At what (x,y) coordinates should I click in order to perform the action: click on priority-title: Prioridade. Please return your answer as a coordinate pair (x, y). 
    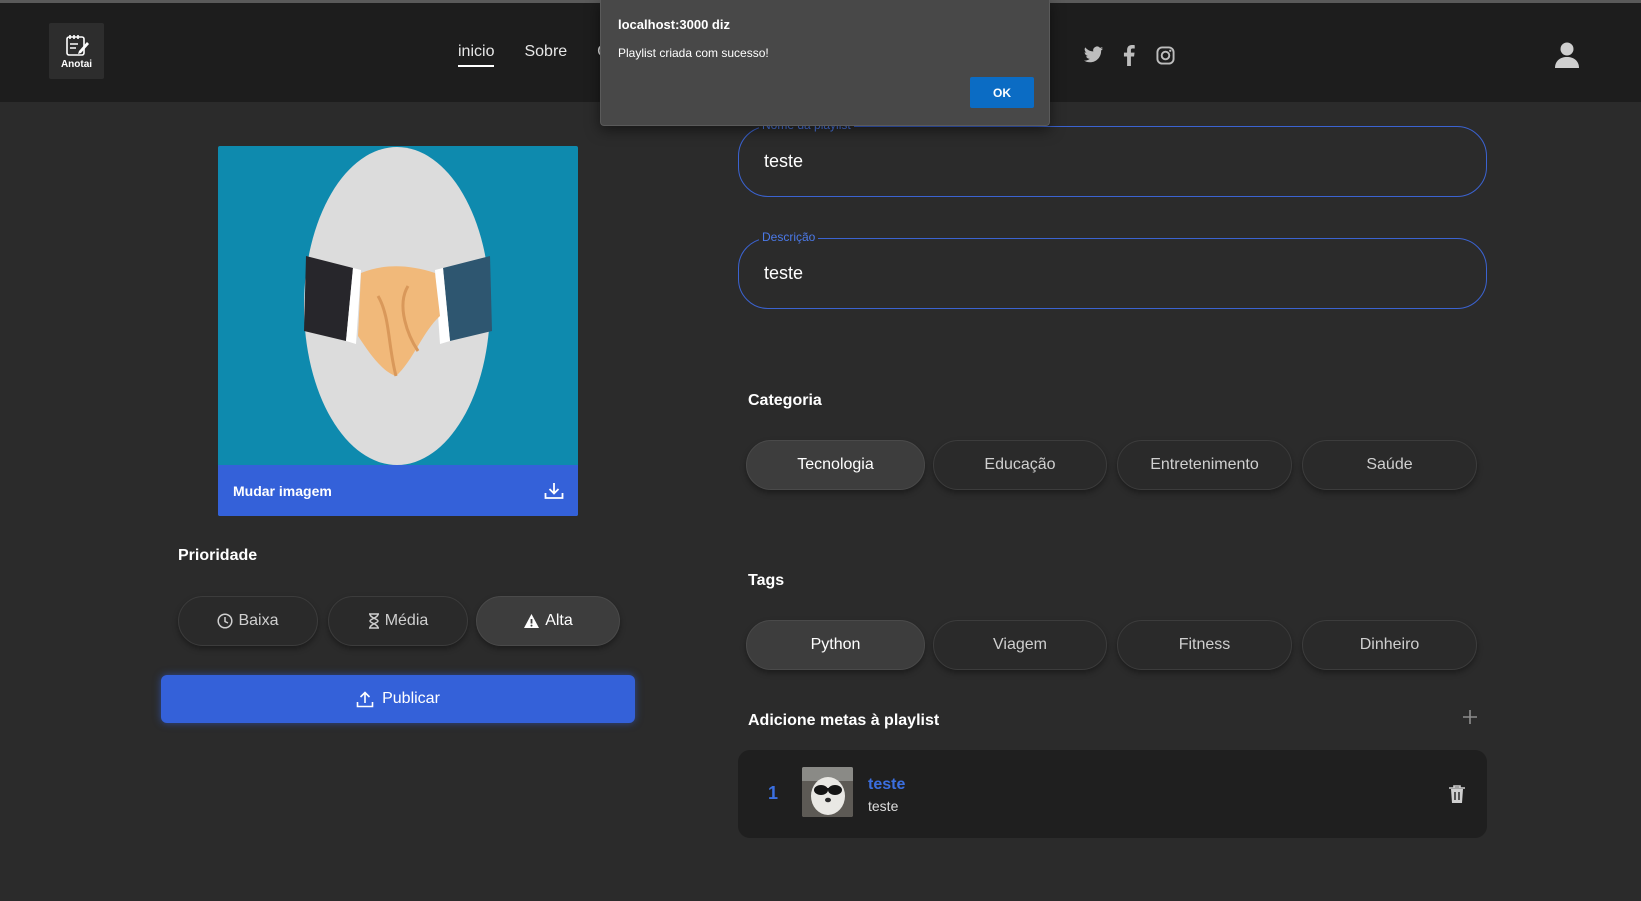
    Looking at the image, I should click on (218, 555).